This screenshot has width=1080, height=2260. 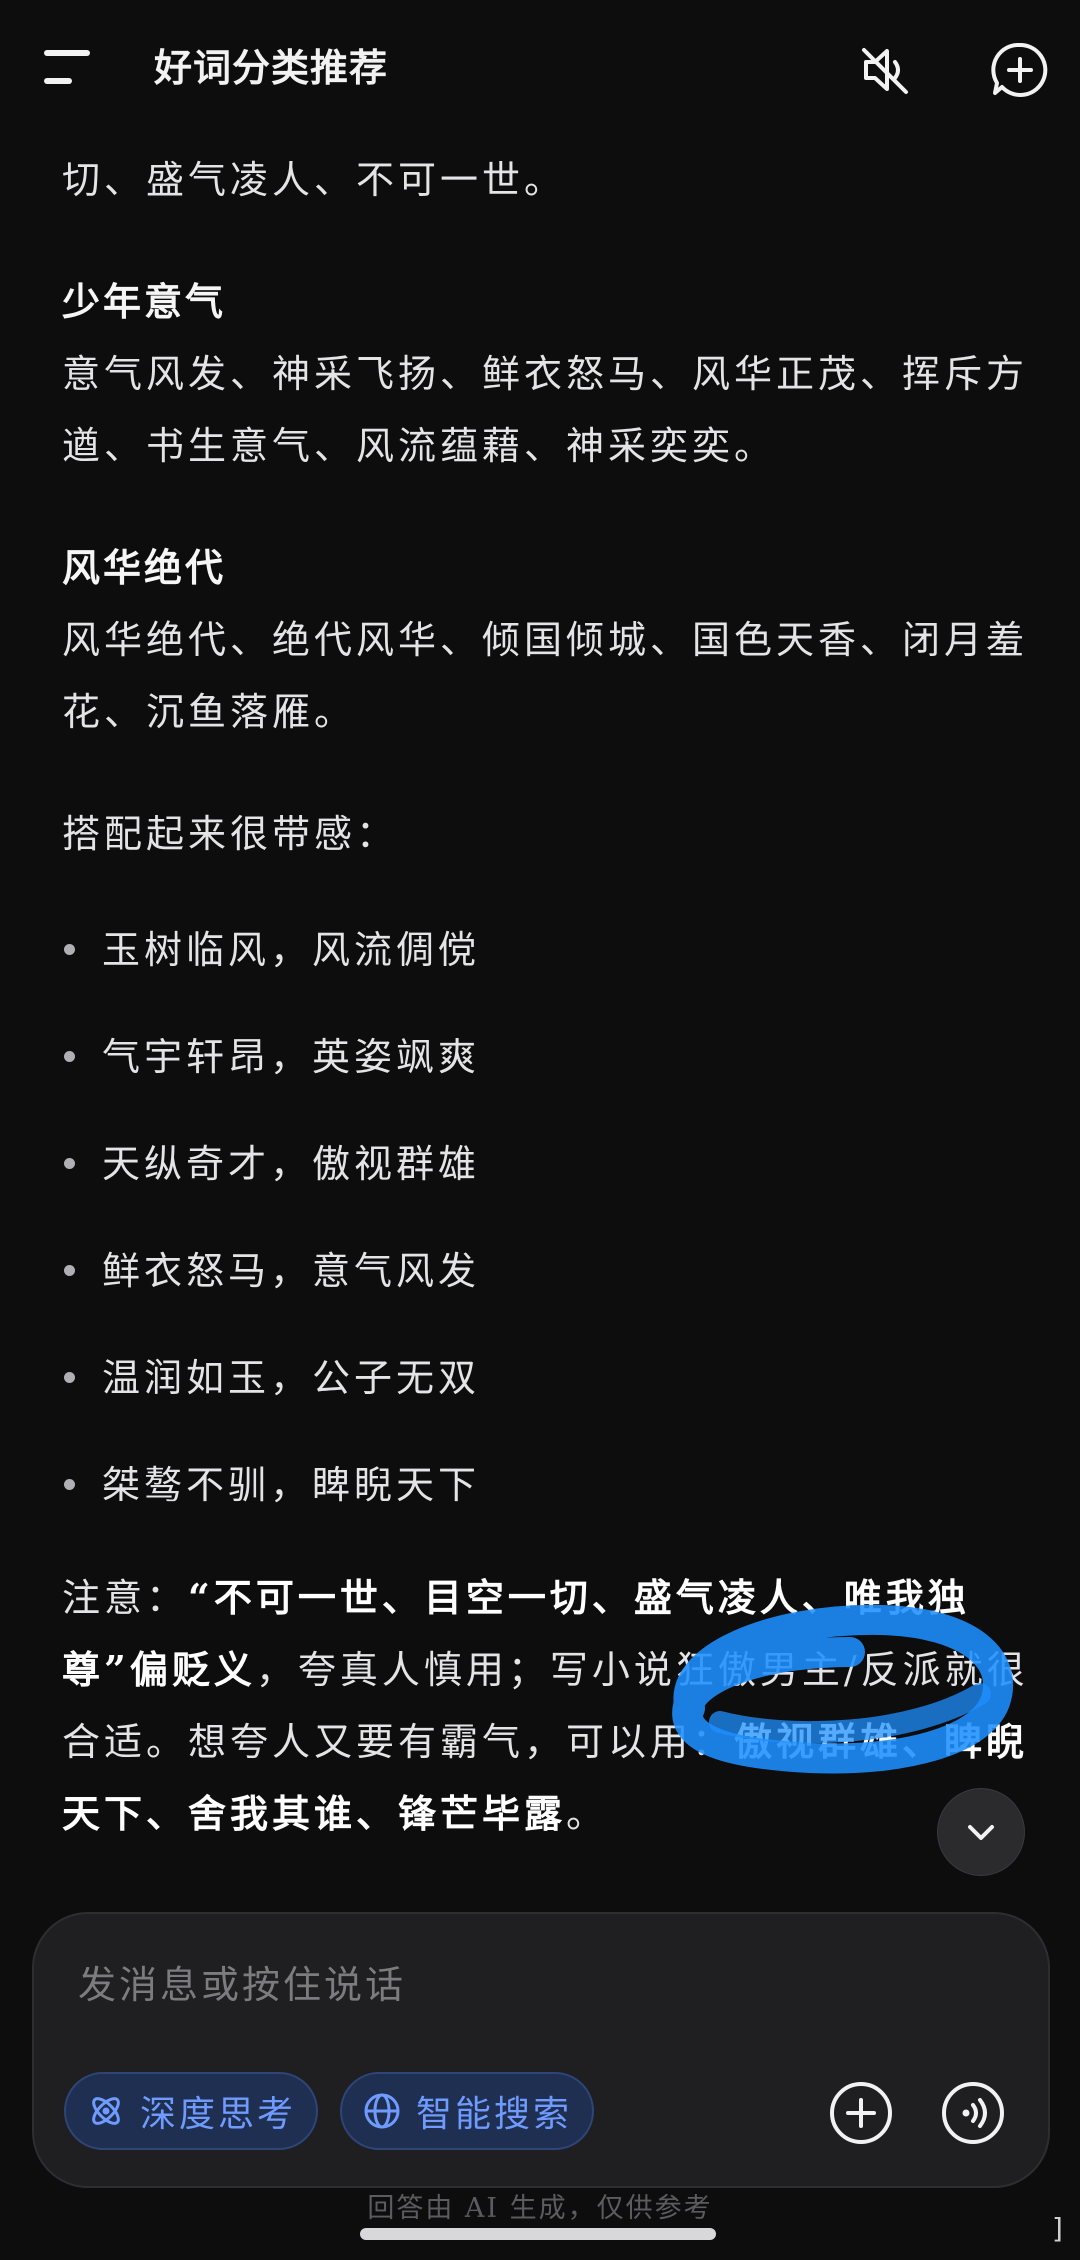 I want to click on message-input, so click(x=518, y=1985).